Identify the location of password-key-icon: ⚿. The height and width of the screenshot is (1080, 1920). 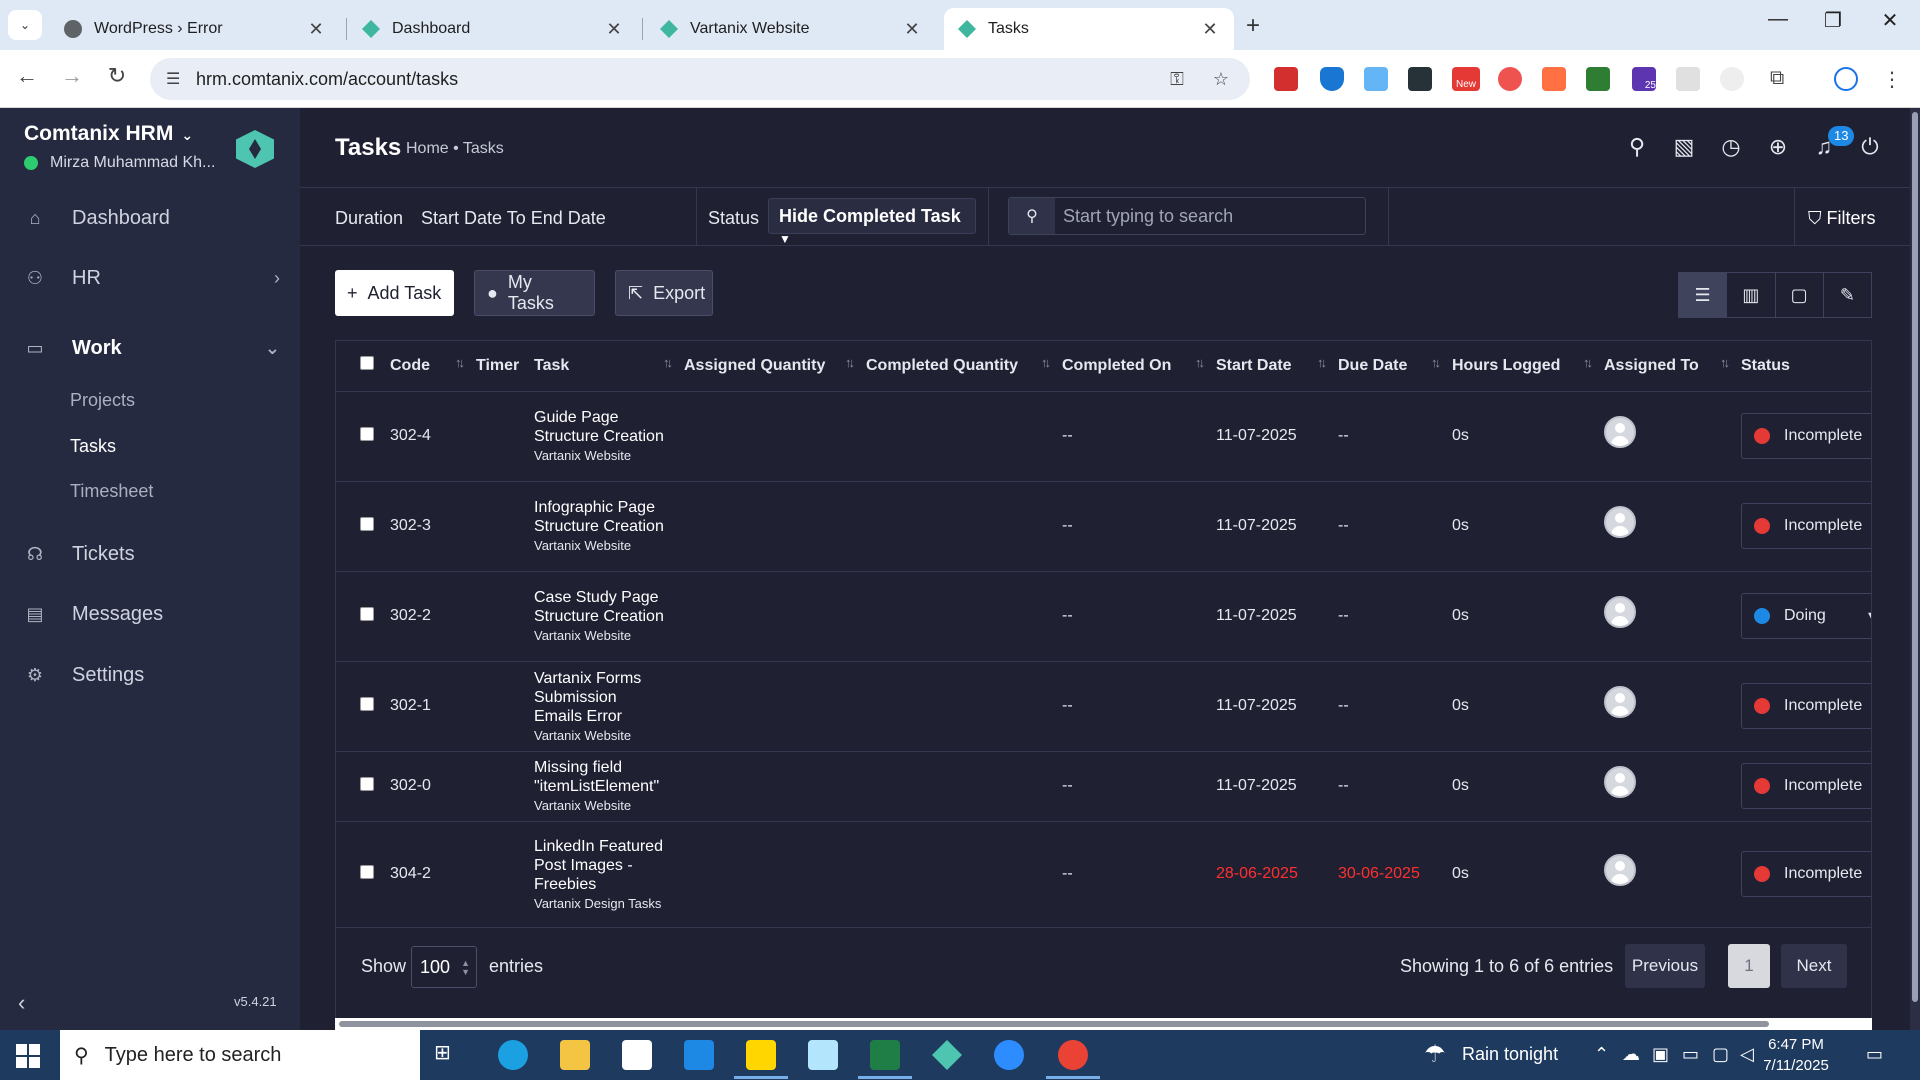
(1177, 79).